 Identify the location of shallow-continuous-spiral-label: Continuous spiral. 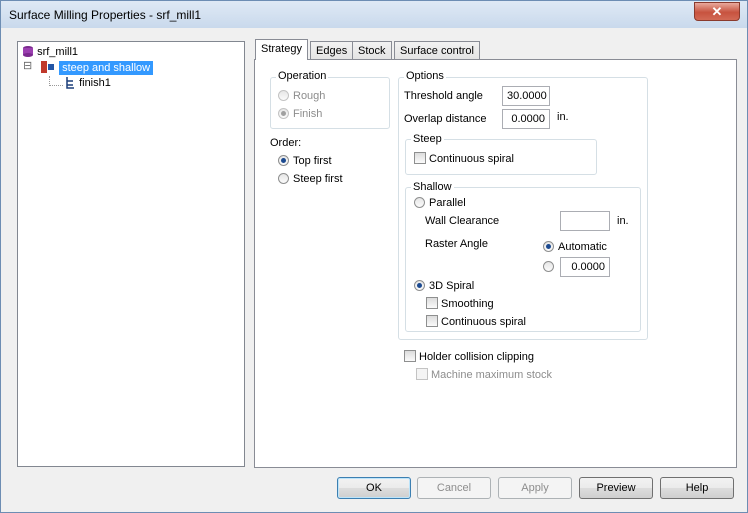
(483, 322).